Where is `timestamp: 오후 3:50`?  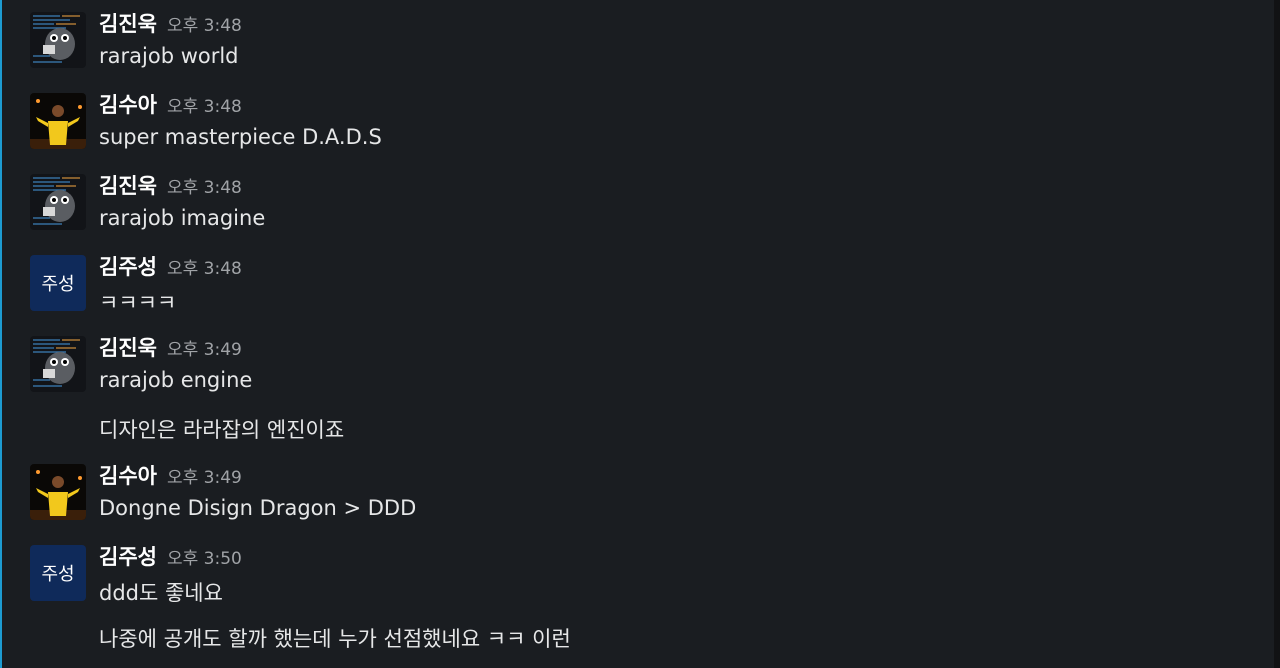 timestamp: 오후 3:50 is located at coordinates (204, 559).